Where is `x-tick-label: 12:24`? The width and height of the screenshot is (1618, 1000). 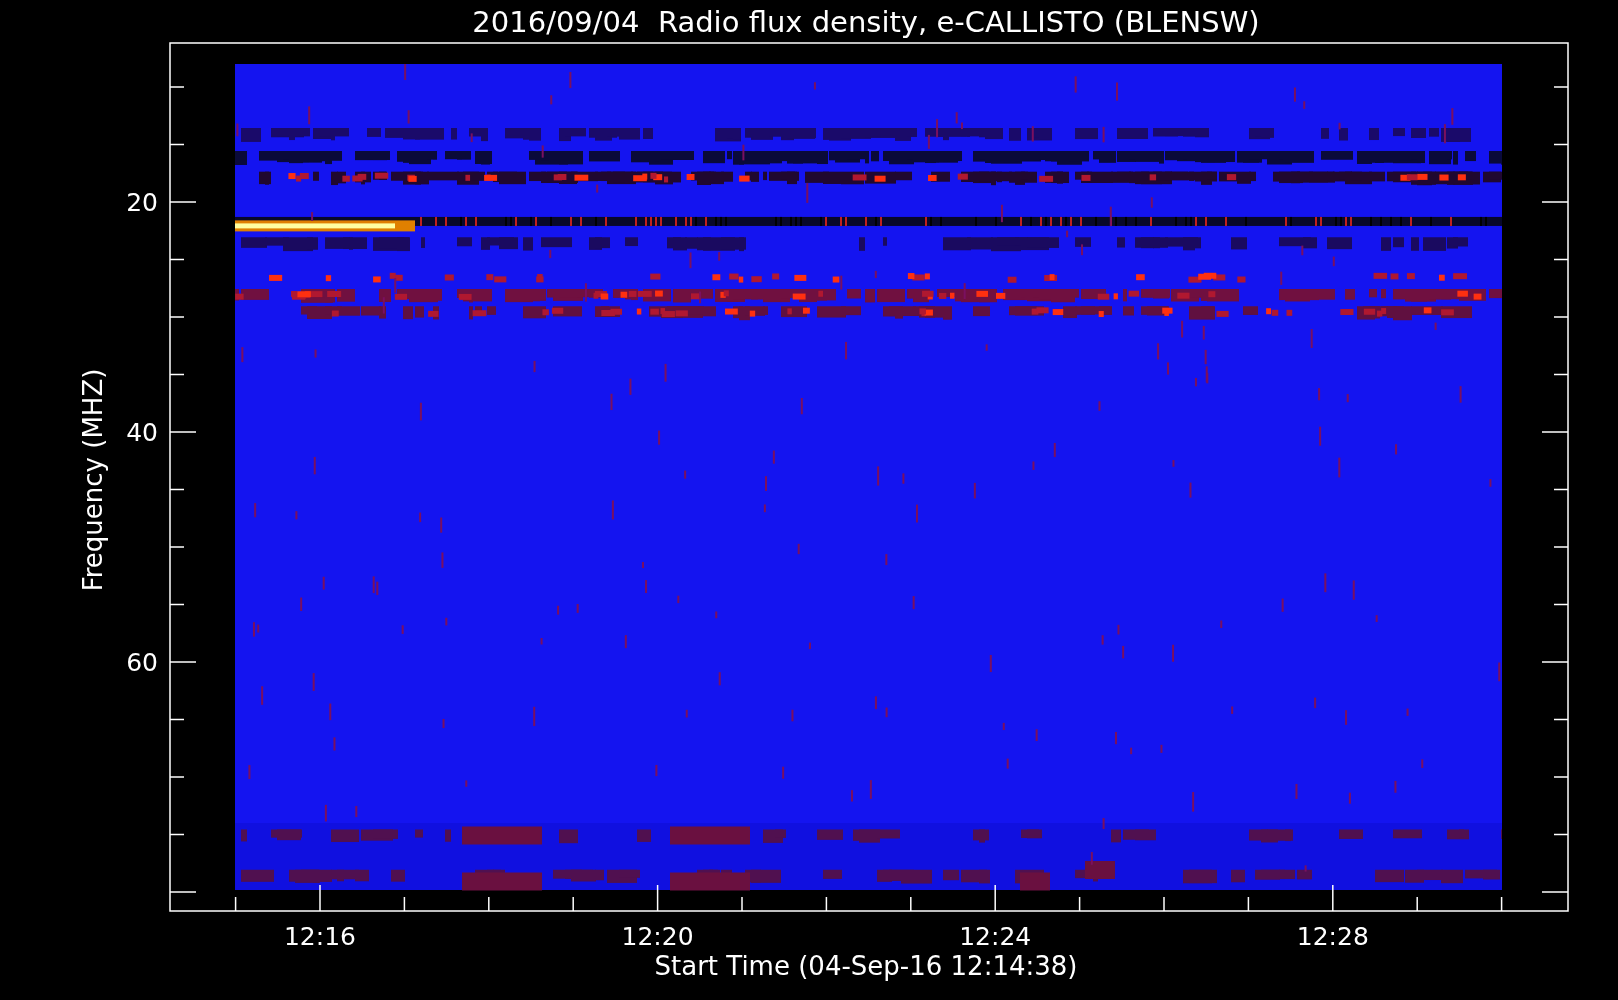
x-tick-label: 12:24 is located at coordinates (995, 936).